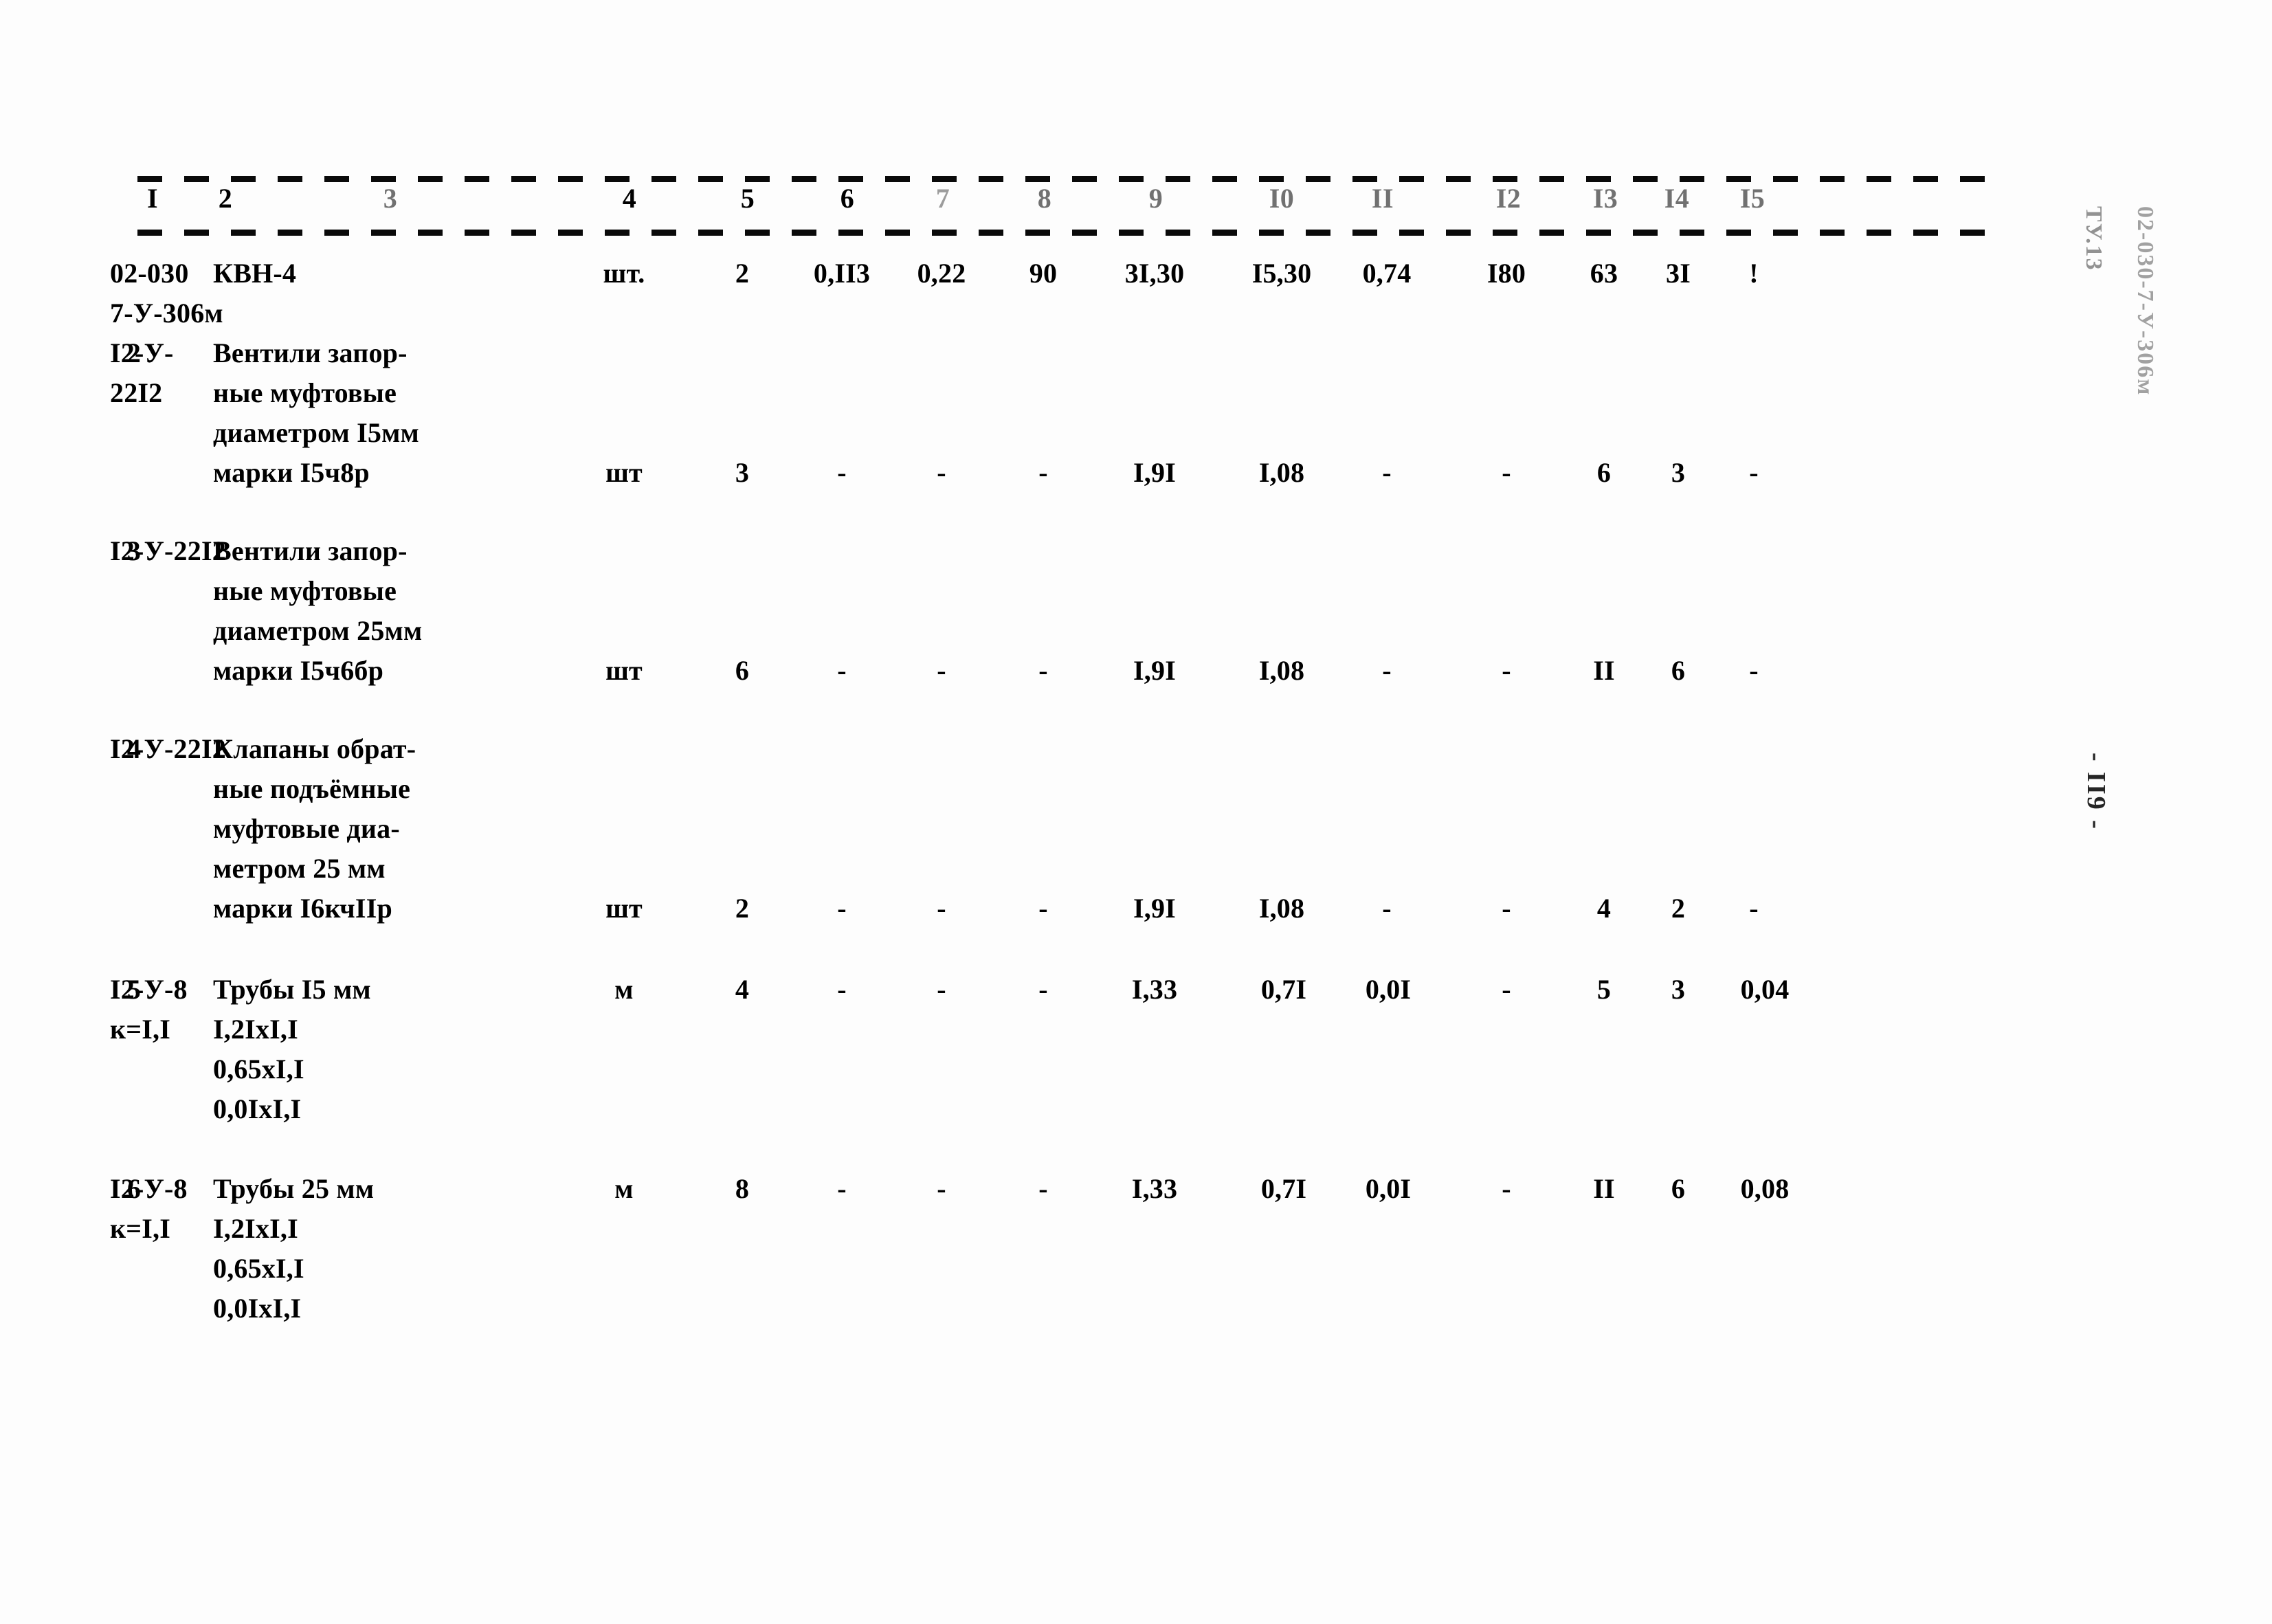  Describe the element at coordinates (2145, 301) in the screenshot. I see `margin-stamp-primary: 02-030-7-У-306м` at that location.